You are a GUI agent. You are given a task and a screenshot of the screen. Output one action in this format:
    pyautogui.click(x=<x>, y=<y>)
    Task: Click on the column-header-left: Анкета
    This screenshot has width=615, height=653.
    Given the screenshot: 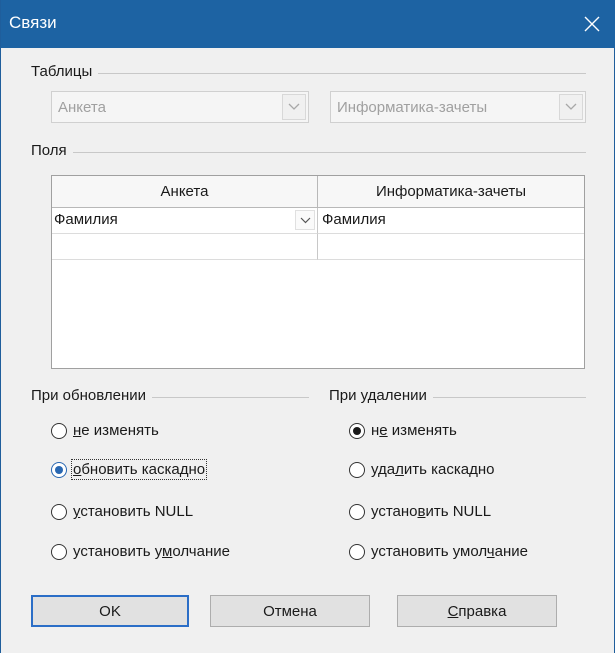 What is the action you would take?
    pyautogui.click(x=185, y=192)
    